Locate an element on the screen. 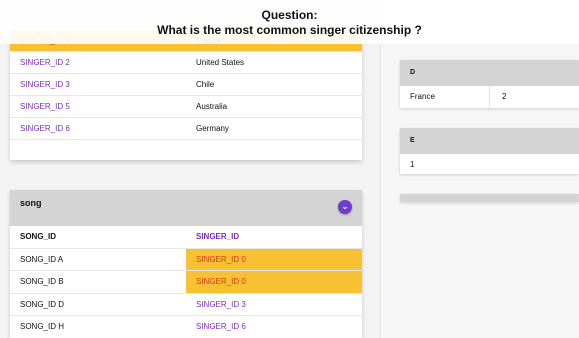 This screenshot has height=338, width=579. table-row: SINGER_ID 3 Chile is located at coordinates (186, 85).